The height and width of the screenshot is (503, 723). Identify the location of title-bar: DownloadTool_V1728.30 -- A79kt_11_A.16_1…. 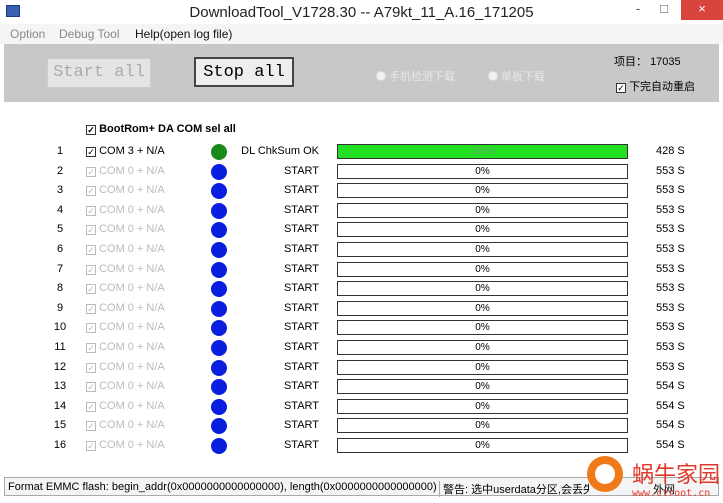
(361, 12).